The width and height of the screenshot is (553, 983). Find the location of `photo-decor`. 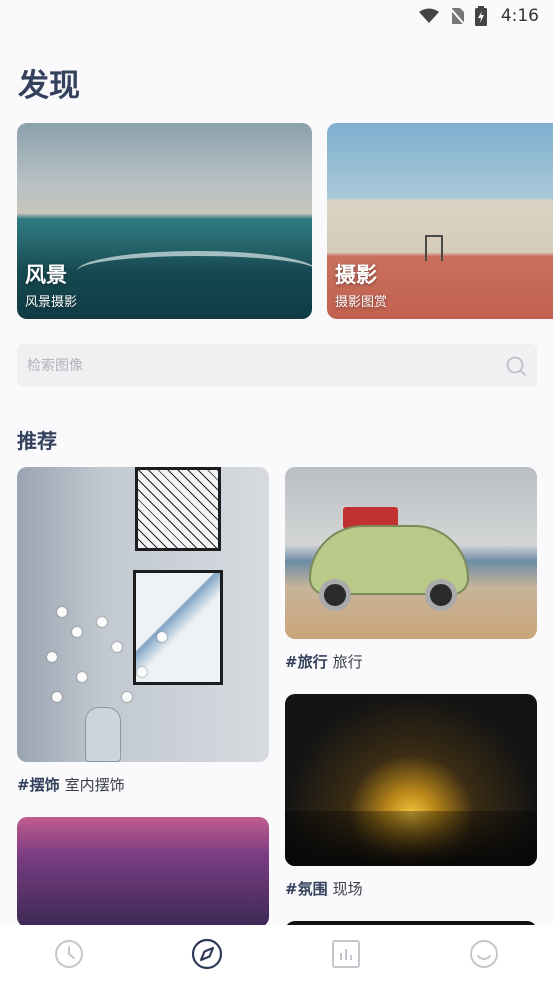

photo-decor is located at coordinates (143, 614).